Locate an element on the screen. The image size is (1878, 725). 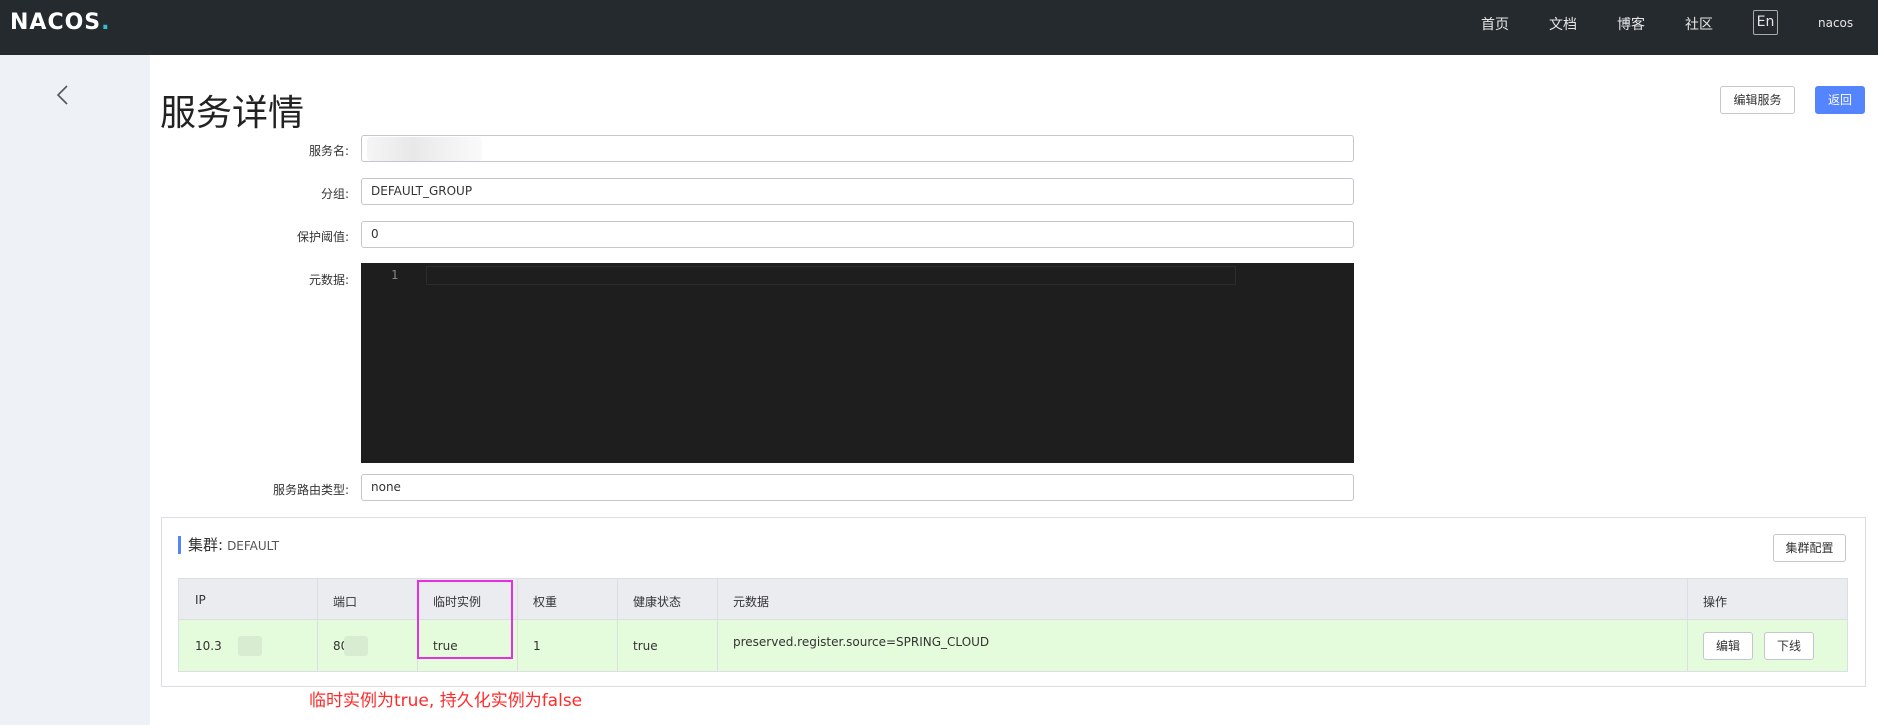
user-name: nacos is located at coordinates (1835, 23).